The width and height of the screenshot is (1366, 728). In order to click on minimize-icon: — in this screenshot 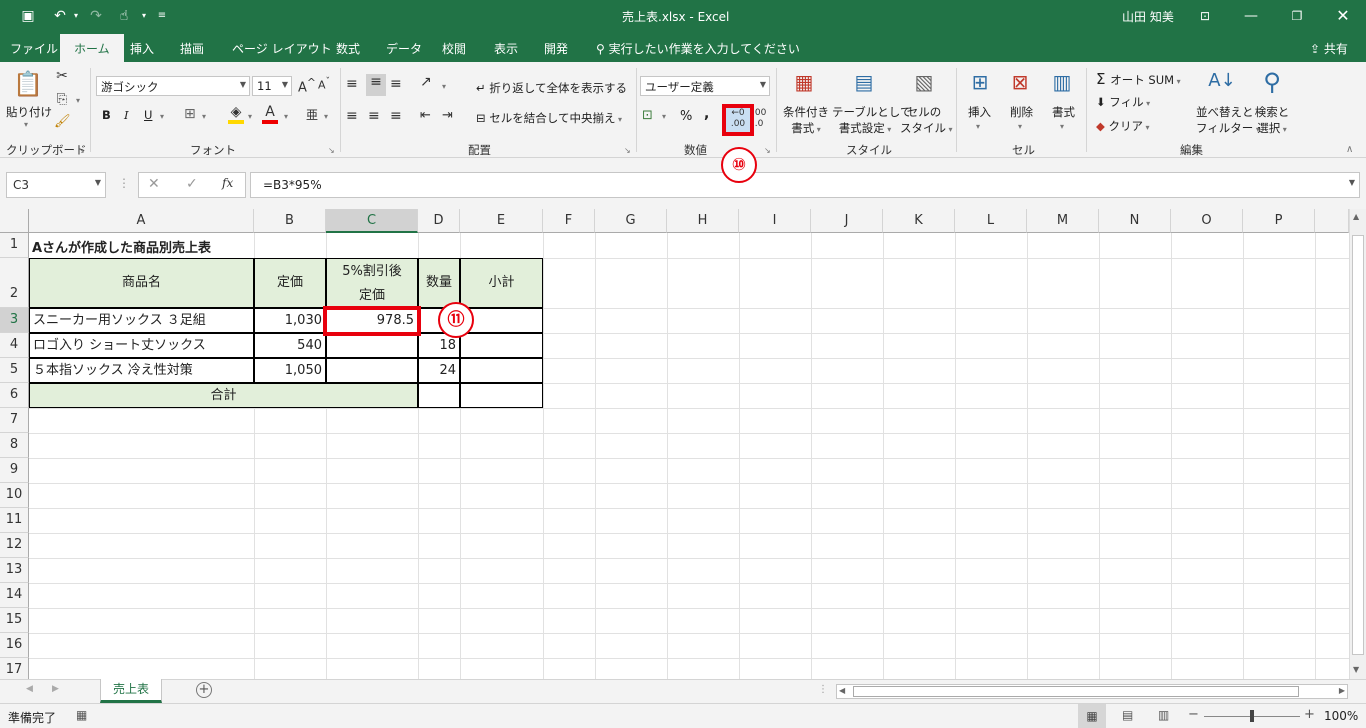, I will do `click(1251, 16)`.